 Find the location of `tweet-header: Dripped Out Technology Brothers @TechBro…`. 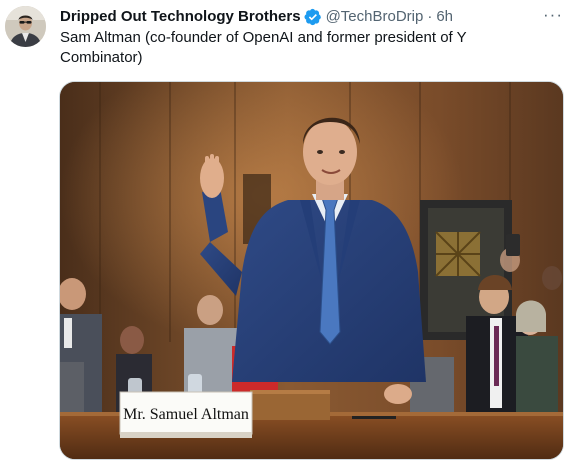

tweet-header: Dripped Out Technology Brothers @TechBro… is located at coordinates (302, 17).